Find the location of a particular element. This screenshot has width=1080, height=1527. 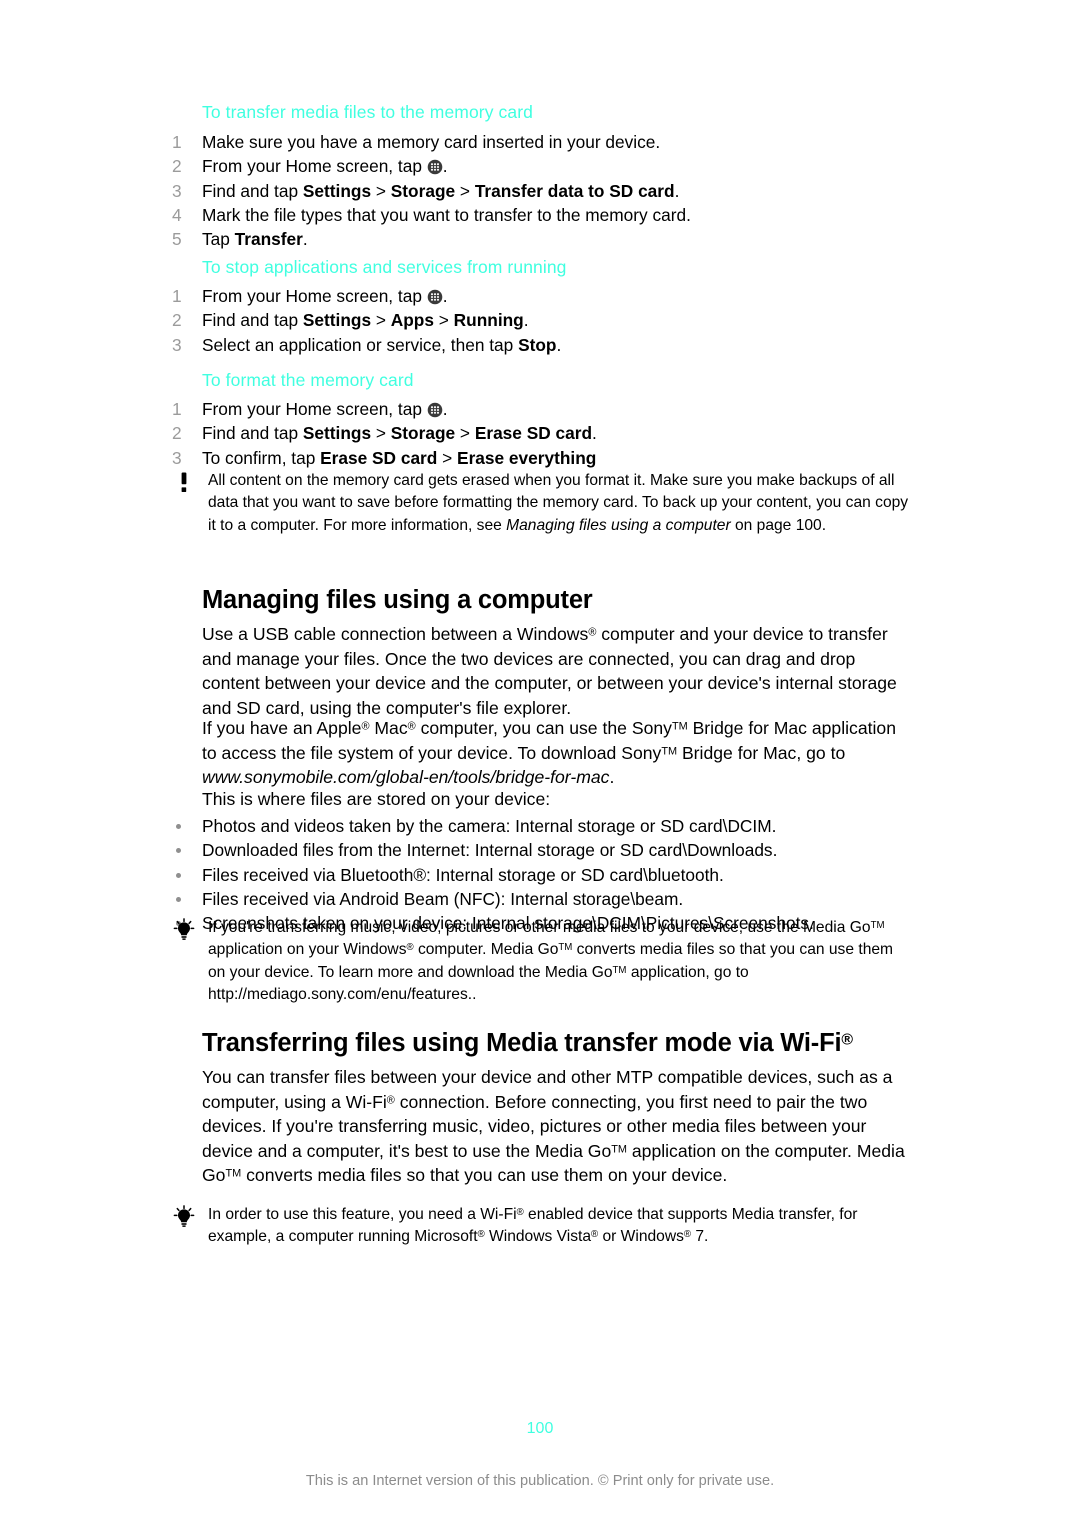

paragraph-text: Bridge for Mac, go to is located at coordinates (761, 752).